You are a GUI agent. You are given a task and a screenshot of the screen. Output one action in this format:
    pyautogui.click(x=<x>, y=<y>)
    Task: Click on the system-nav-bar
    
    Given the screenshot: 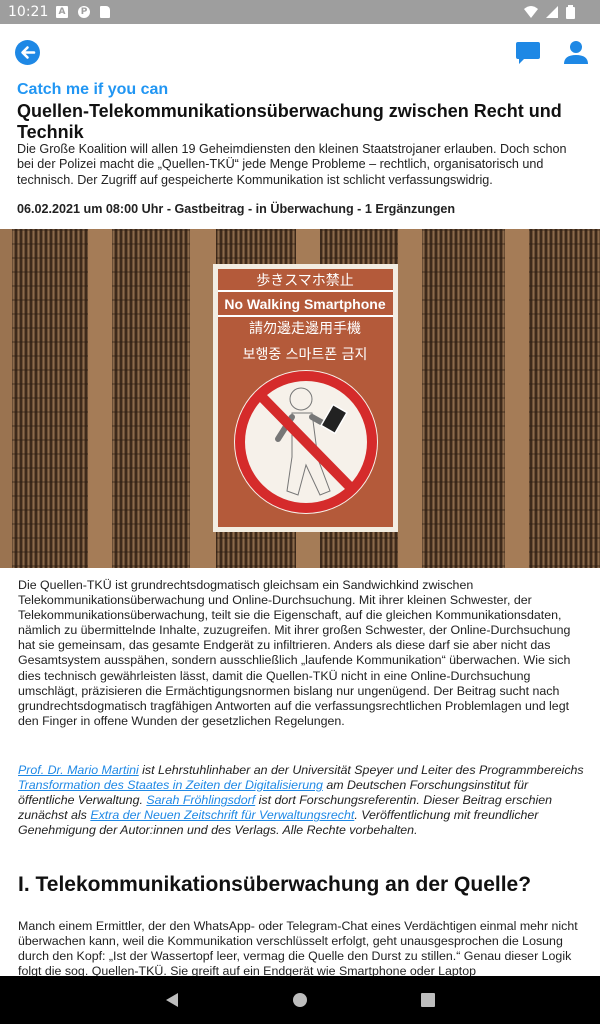 What is the action you would take?
    pyautogui.click(x=300, y=1000)
    